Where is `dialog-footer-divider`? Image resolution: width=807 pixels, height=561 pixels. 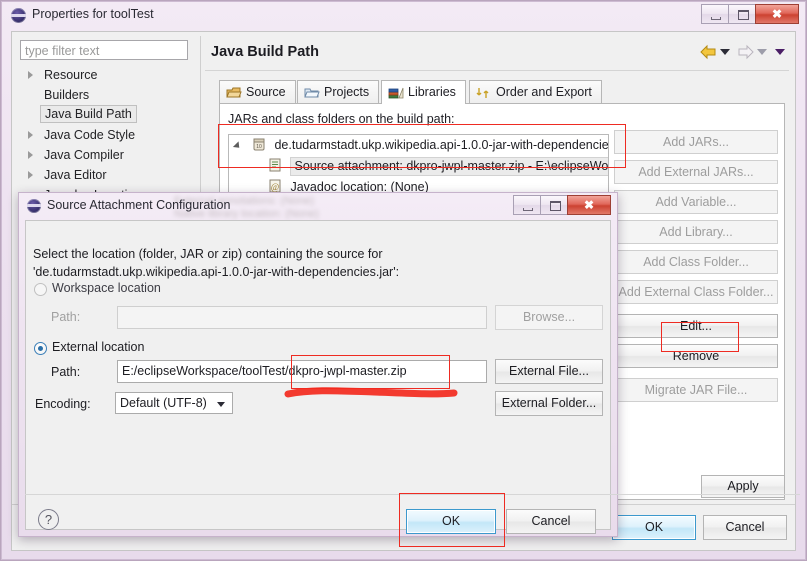
dialog-footer-divider is located at coordinates (412, 494).